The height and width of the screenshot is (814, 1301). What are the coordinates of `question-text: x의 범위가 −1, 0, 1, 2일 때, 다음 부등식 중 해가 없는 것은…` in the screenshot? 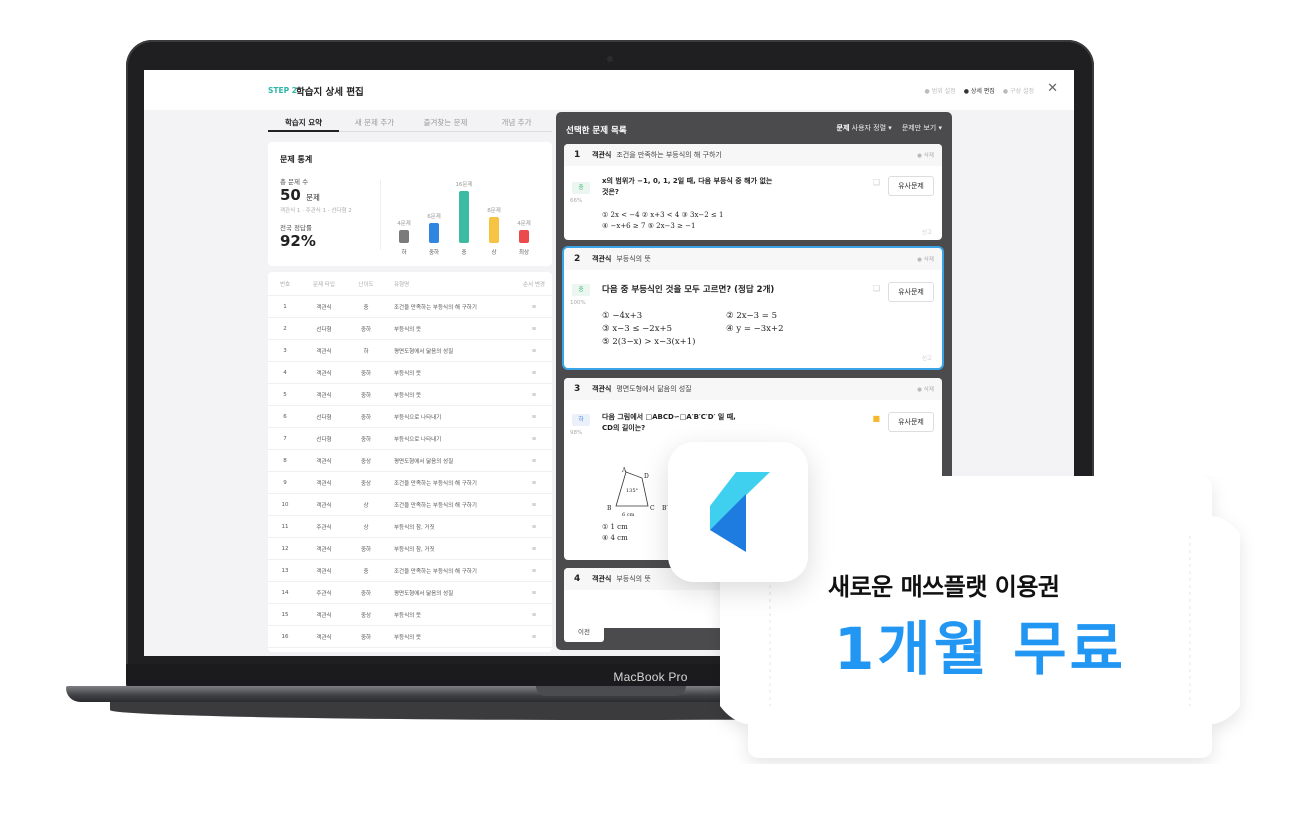 It's located at (687, 186).